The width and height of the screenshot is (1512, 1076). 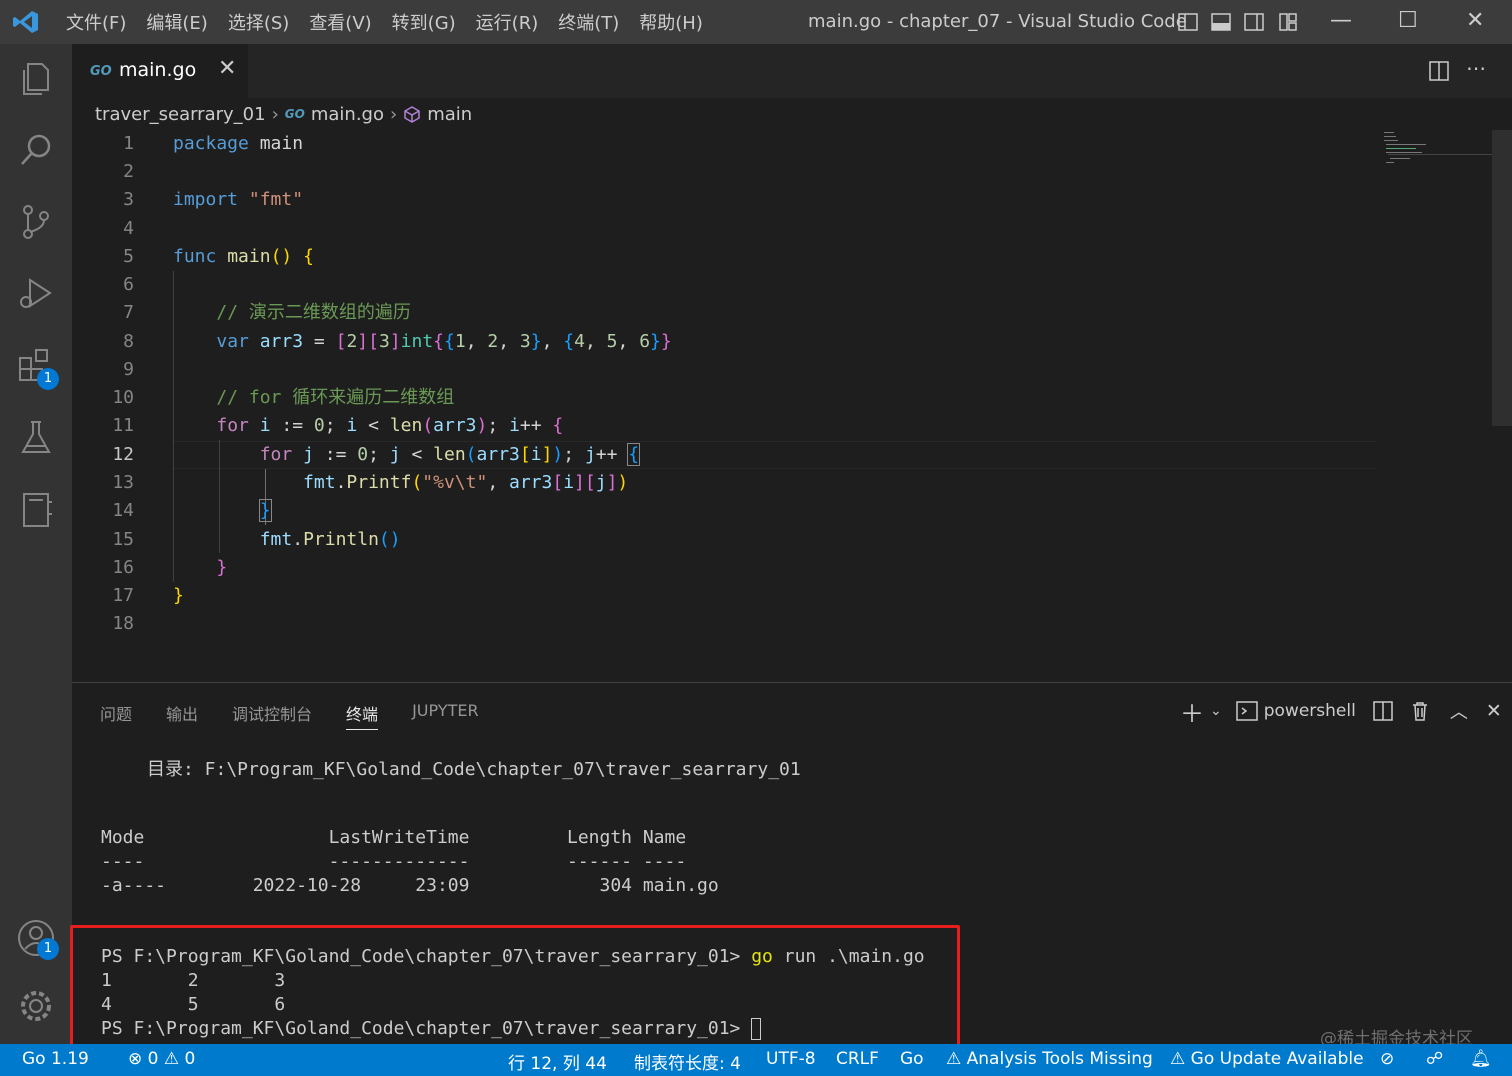 I want to click on code-line: import "fmt", so click(x=238, y=199).